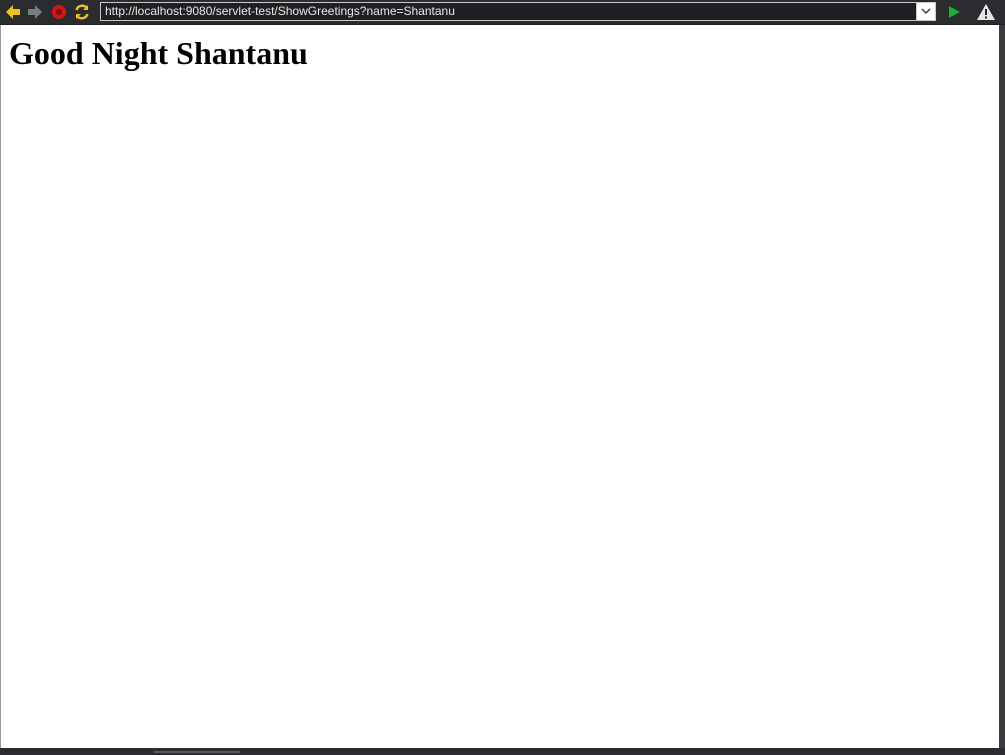  I want to click on window-right-edge, so click(1002, 386).